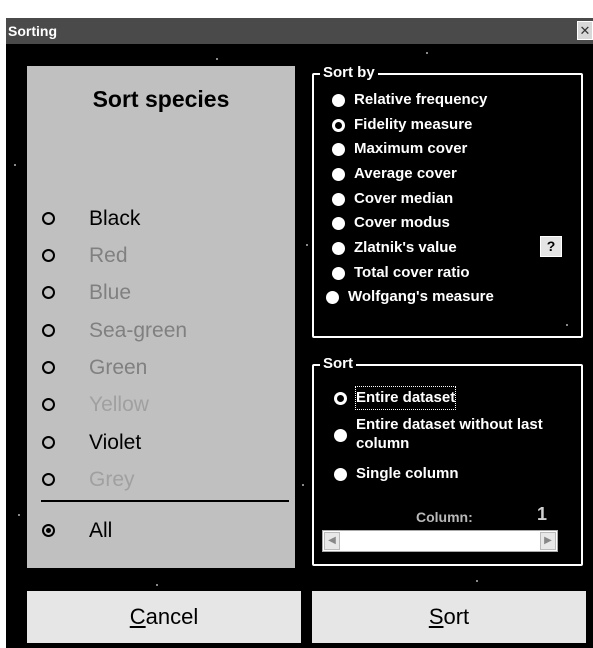  I want to click on species-option-green: Green, so click(161, 368).